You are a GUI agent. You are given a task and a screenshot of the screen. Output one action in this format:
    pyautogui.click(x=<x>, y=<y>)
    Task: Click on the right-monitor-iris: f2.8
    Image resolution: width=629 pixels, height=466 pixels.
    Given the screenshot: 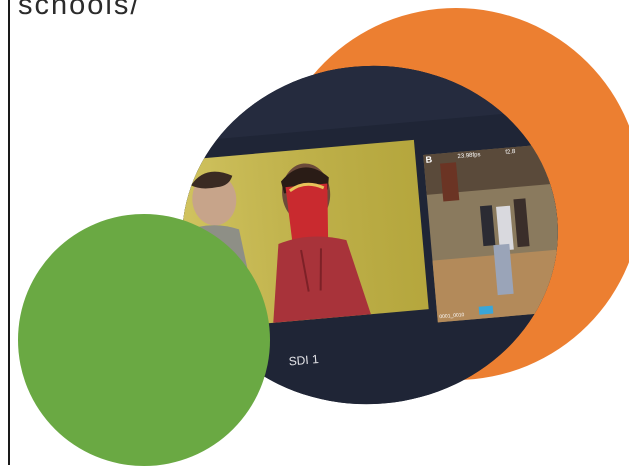 What is the action you would take?
    pyautogui.click(x=510, y=152)
    